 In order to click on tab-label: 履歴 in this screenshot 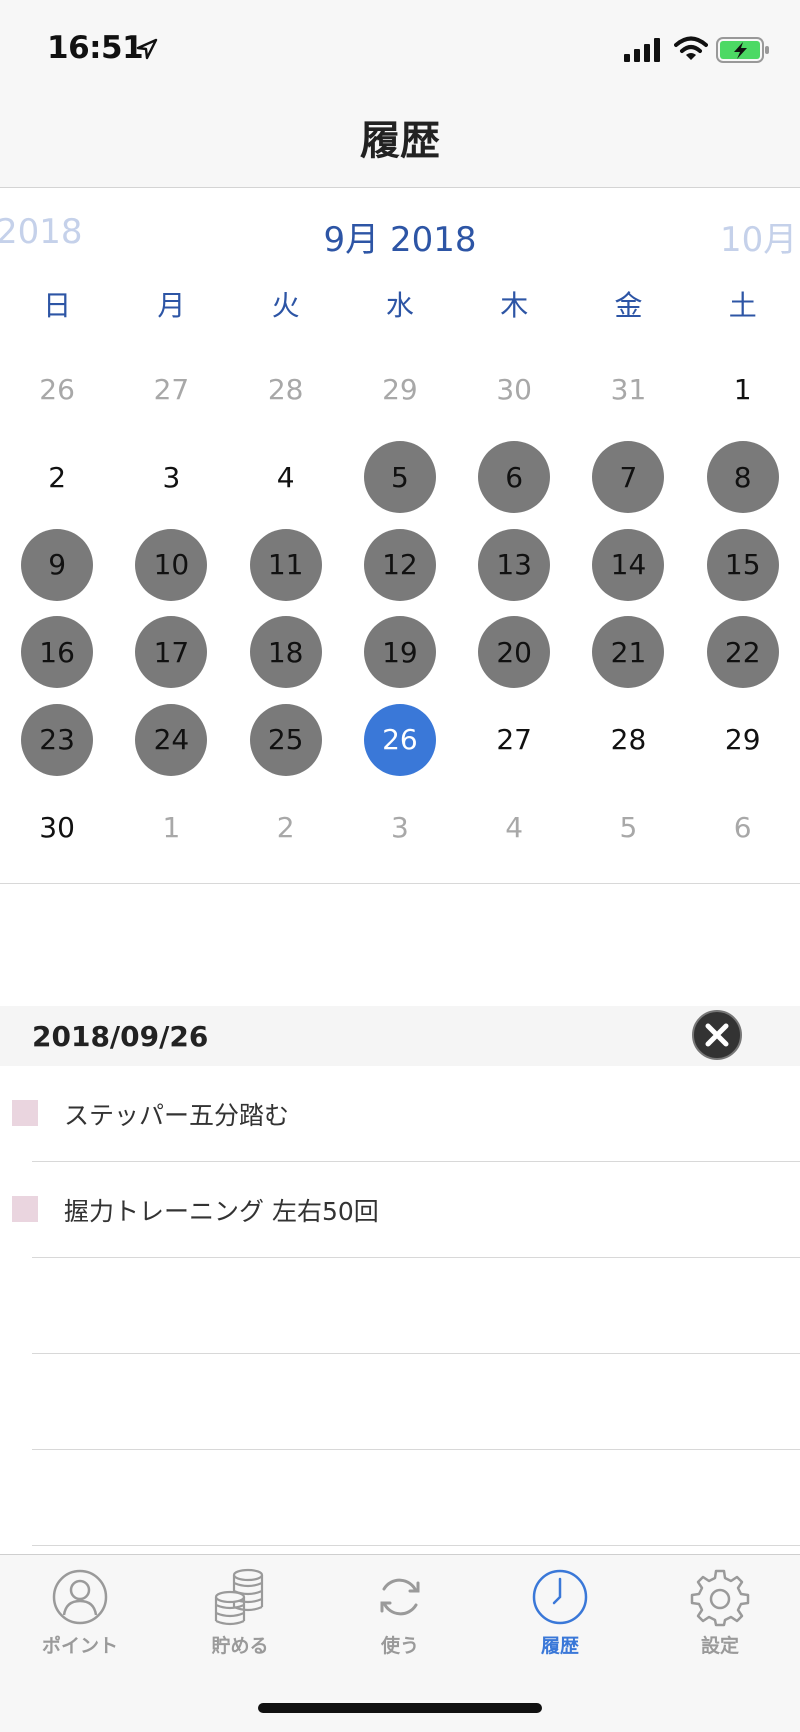, I will do `click(559, 1646)`.